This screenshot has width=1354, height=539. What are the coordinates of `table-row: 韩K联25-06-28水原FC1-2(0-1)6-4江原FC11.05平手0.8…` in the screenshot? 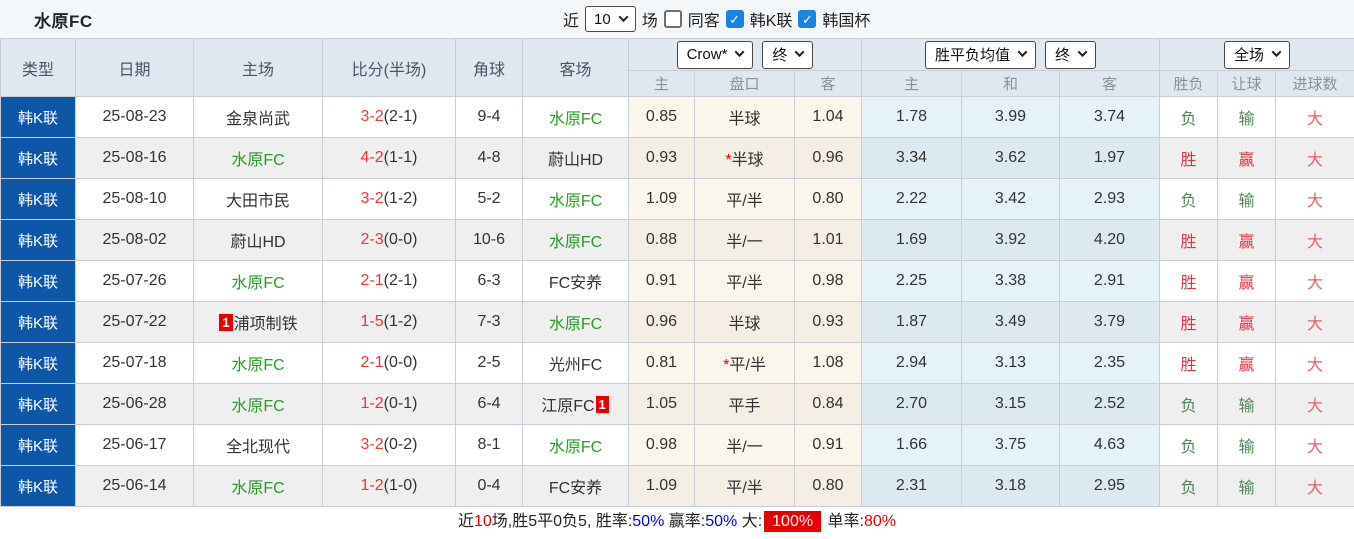 It's located at (677, 404).